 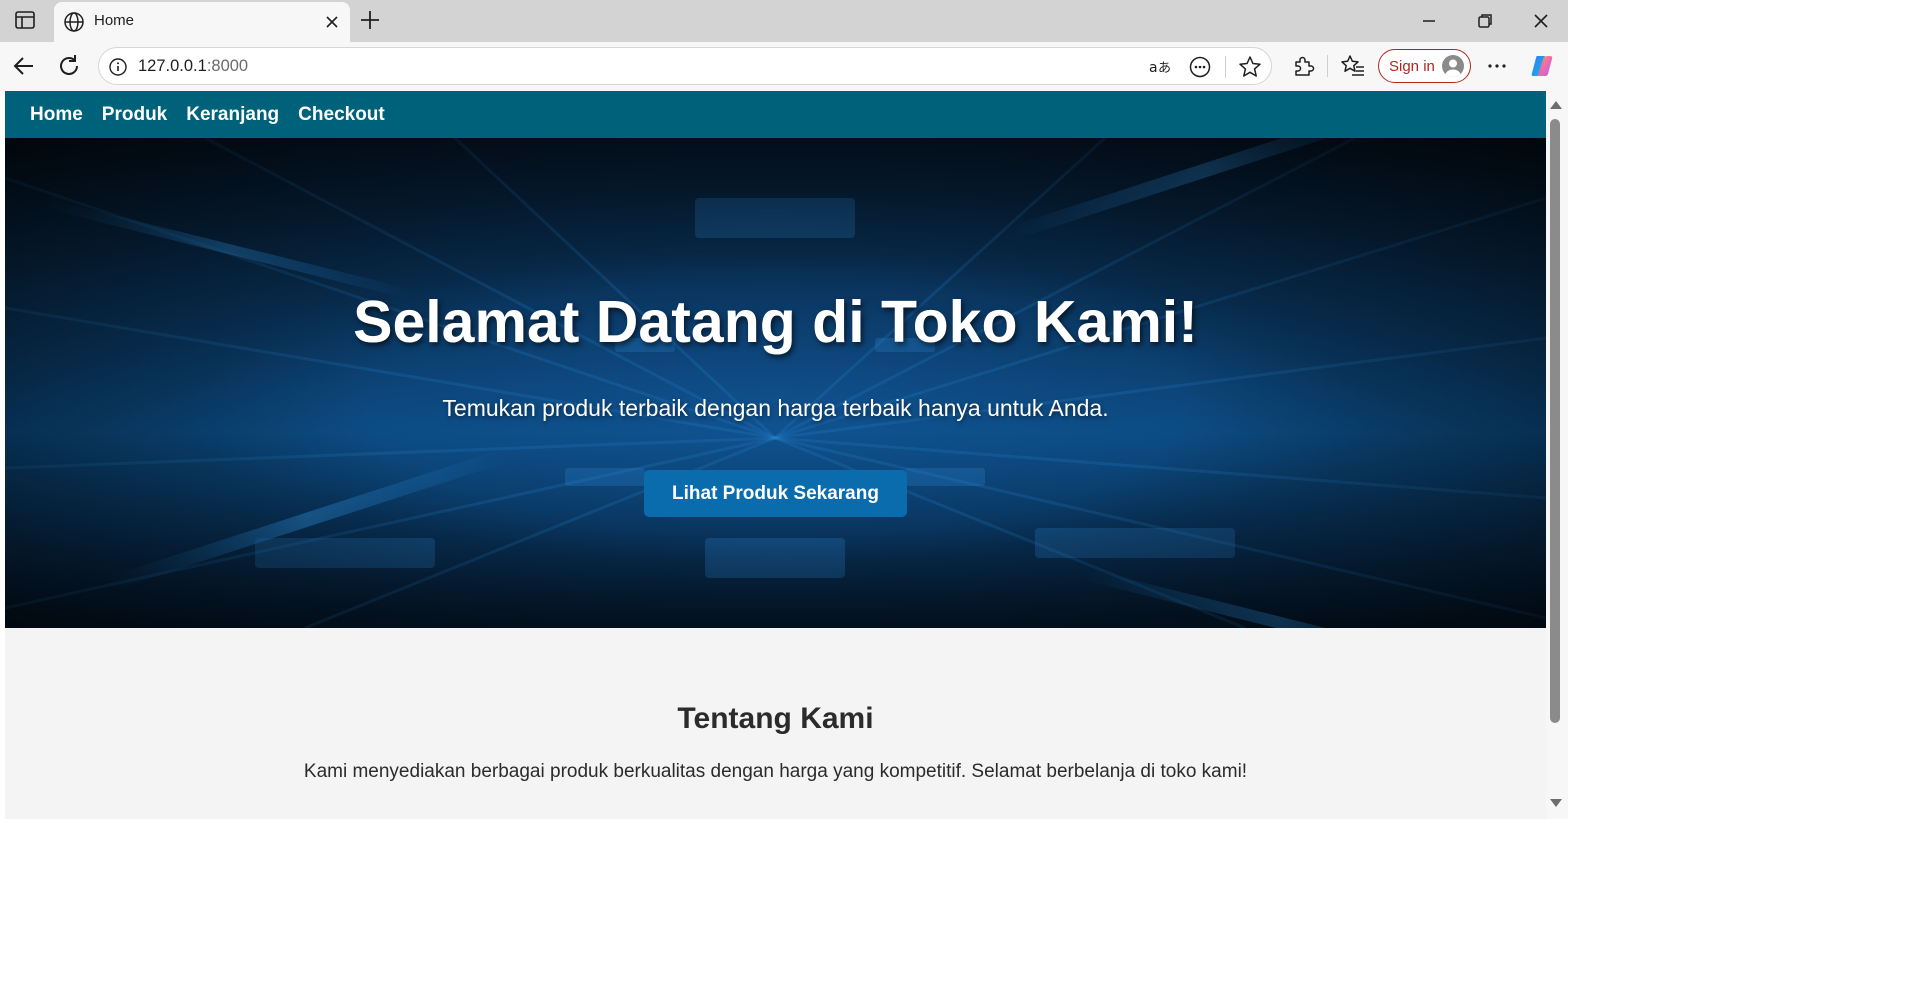 I want to click on address-separator, so click(x=1225, y=67).